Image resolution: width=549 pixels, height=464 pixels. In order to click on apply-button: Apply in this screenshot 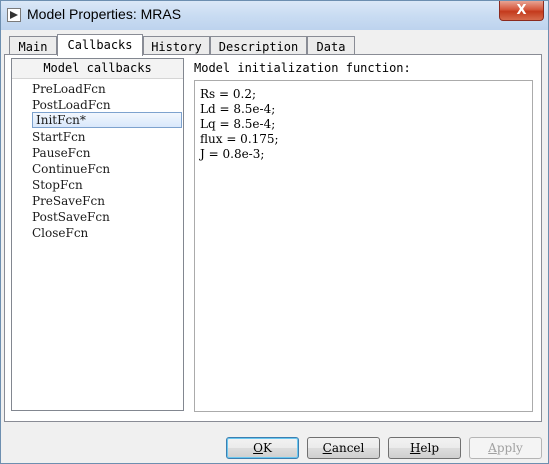, I will do `click(505, 448)`.